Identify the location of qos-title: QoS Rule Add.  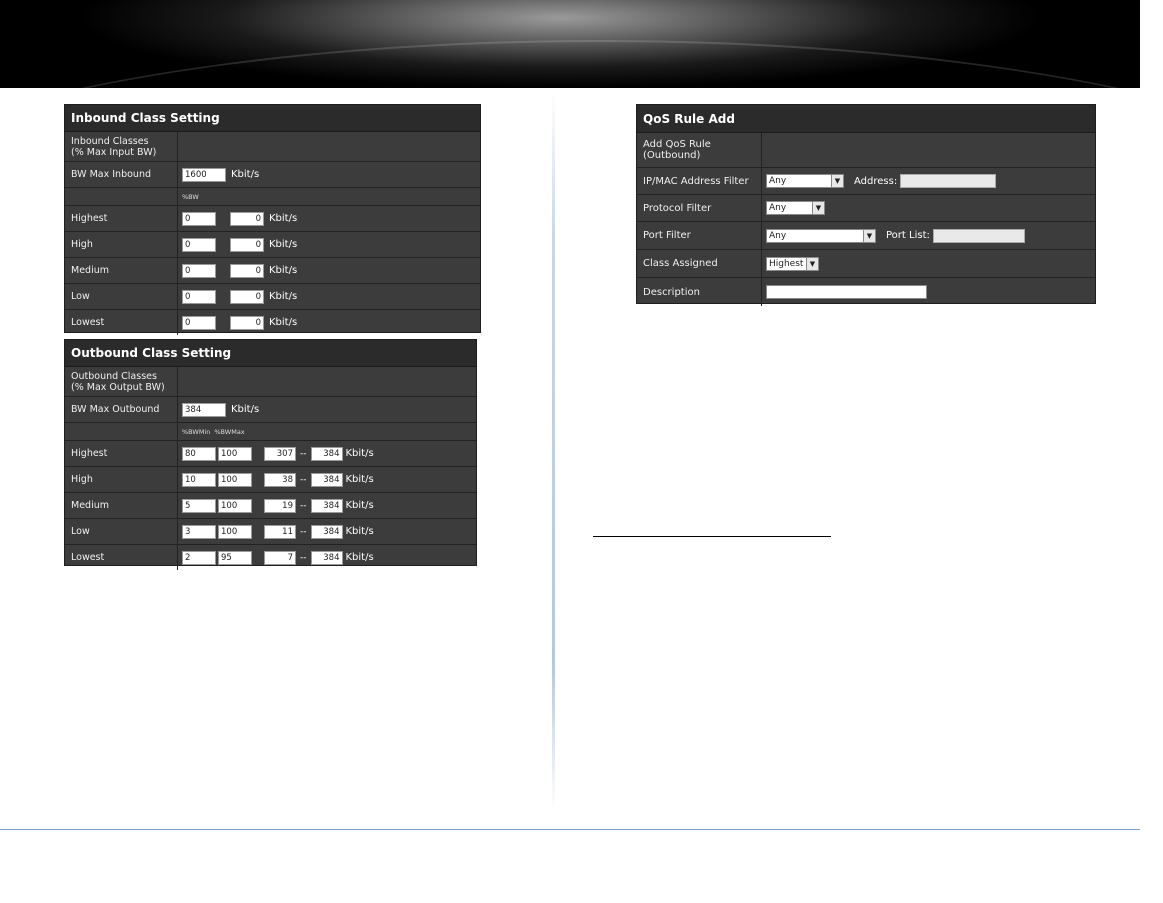
(866, 119).